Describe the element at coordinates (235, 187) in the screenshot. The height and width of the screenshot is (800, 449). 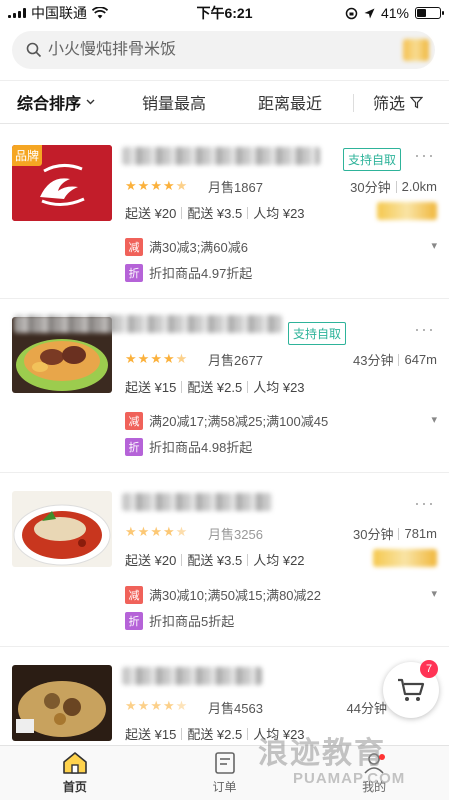
I see `monthly-sales: 月售1867` at that location.